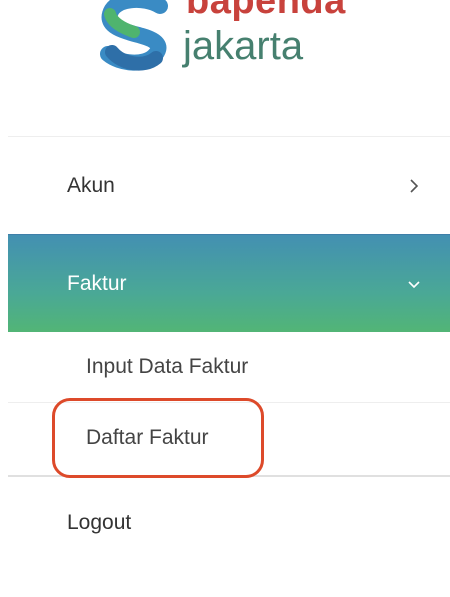  I want to click on submenu-item-input-data-faktur: Input Data Faktur, so click(229, 367).